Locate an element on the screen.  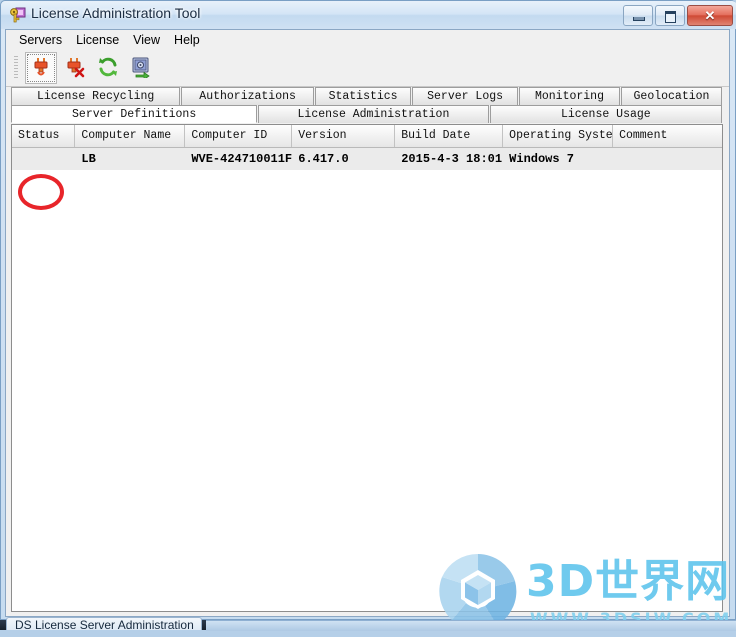
cell-operating-system: Windows 7 is located at coordinates (541, 159).